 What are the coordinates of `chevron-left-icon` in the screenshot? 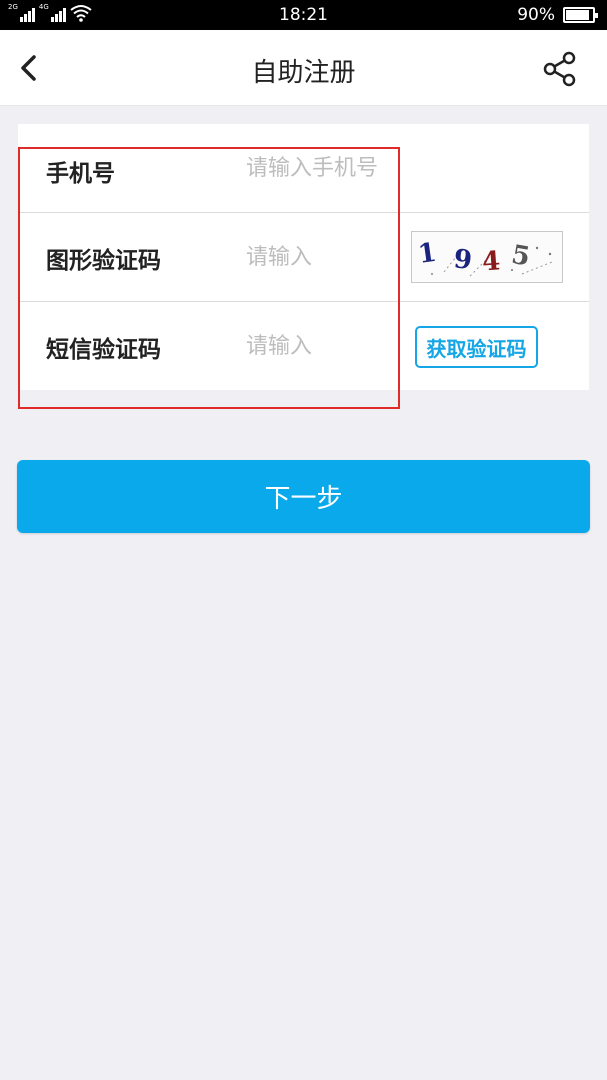 It's located at (28, 68).